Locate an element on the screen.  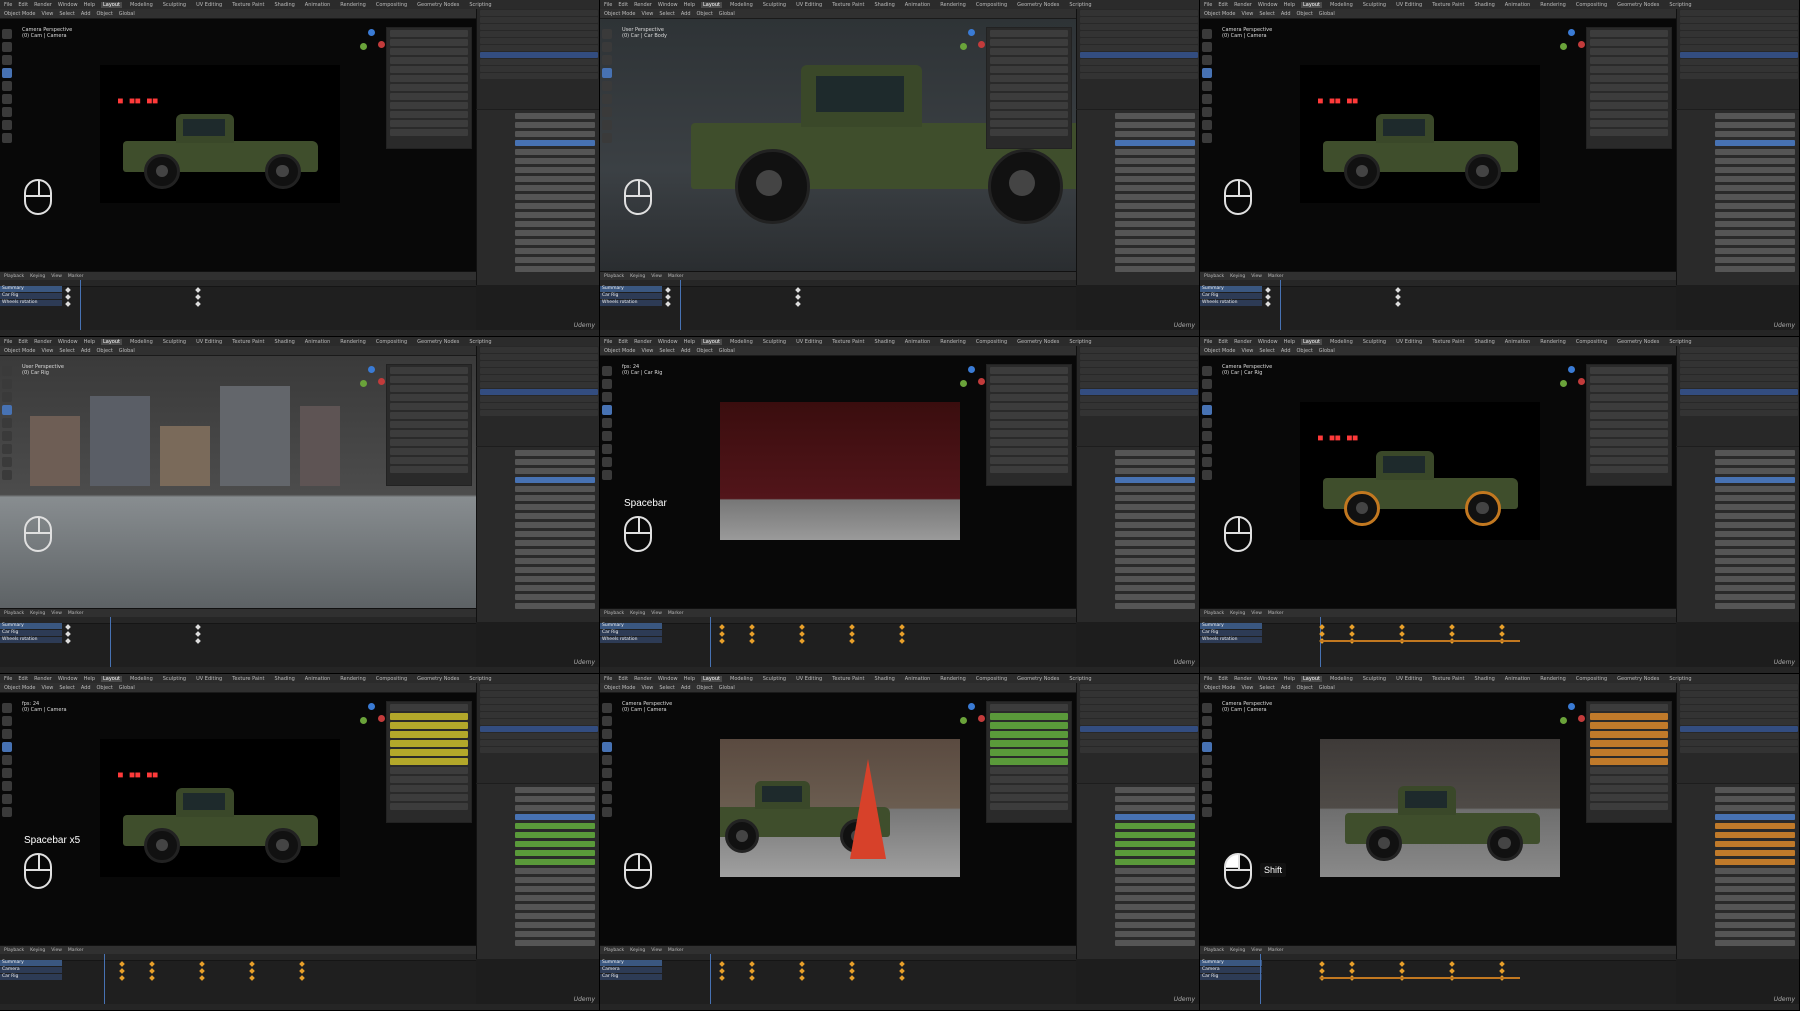
workspace-tab: Texture Paint is located at coordinates (848, 679).